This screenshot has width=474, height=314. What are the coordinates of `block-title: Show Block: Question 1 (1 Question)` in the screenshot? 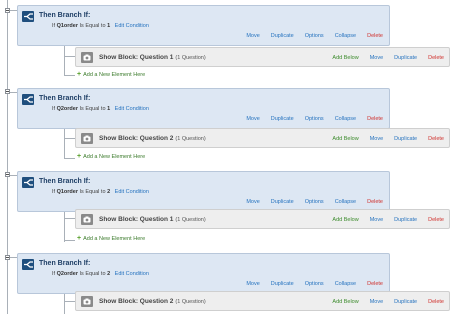 It's located at (152, 219).